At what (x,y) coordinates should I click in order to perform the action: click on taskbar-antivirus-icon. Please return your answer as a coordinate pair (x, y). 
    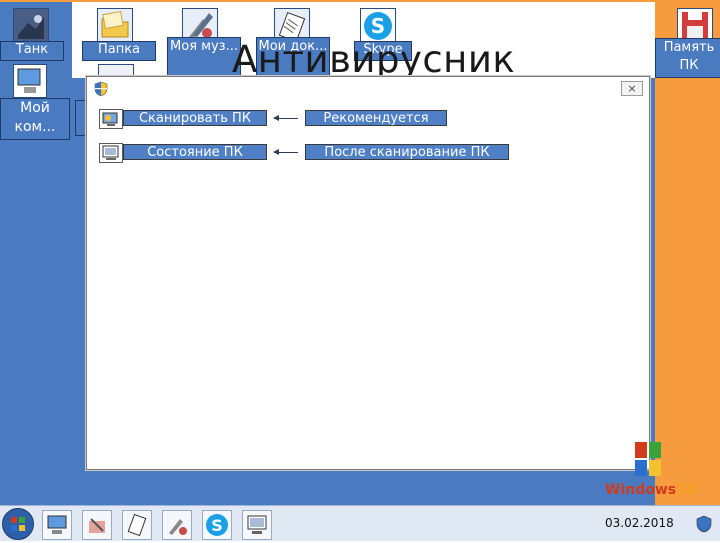
    Looking at the image, I should click on (257, 525).